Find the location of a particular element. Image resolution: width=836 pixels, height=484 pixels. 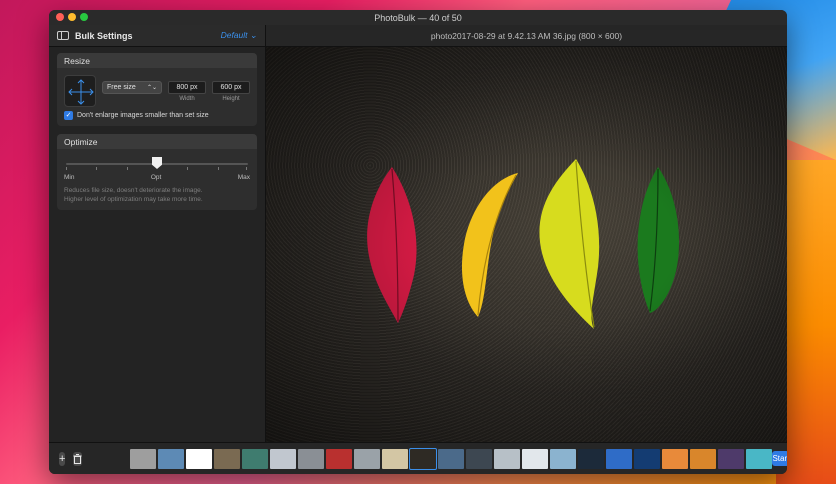

close-button is located at coordinates (60, 17).